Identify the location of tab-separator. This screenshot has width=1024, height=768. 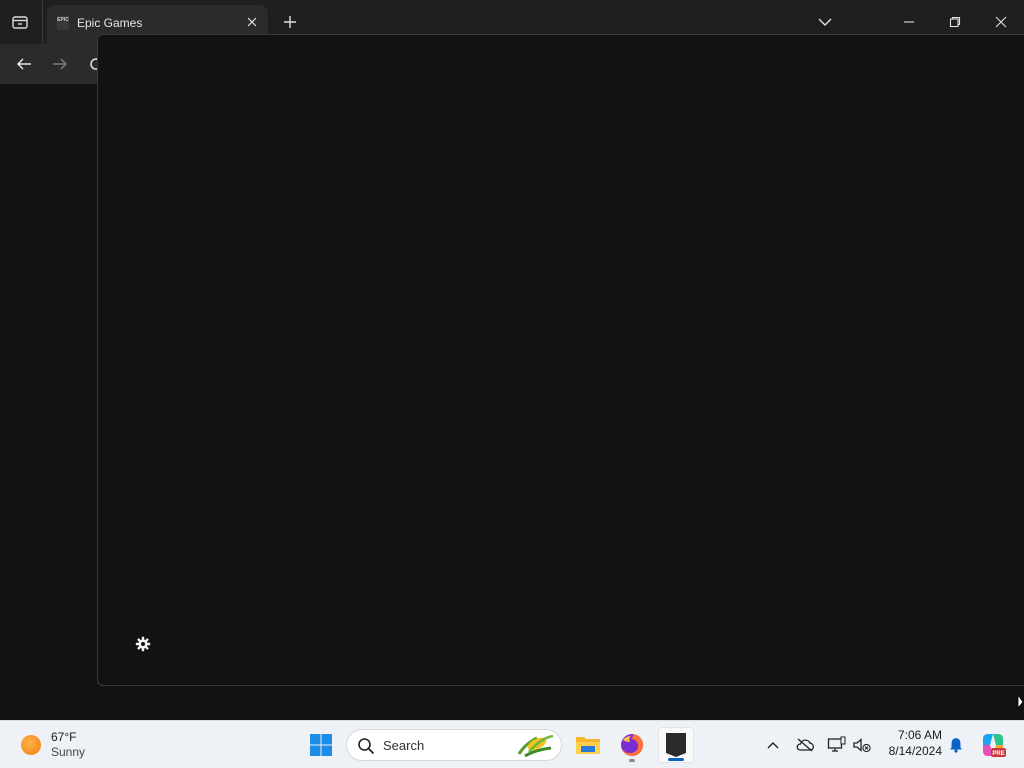
(42, 22).